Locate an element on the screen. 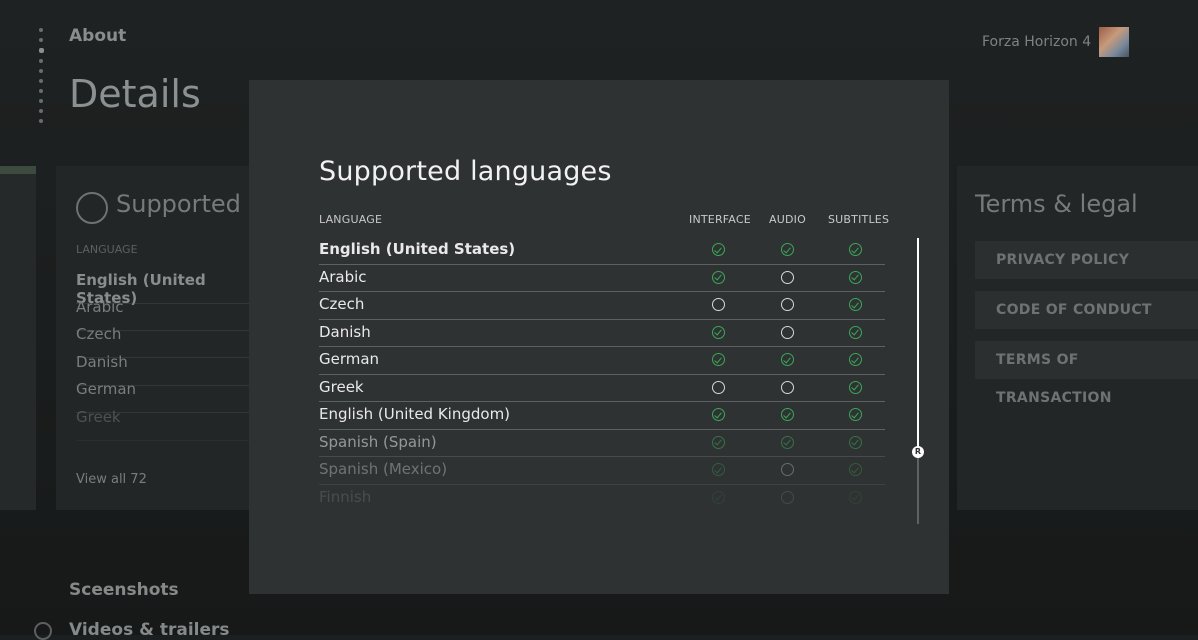 The width and height of the screenshot is (1198, 640). language-row: Finnish is located at coordinates (602, 499).